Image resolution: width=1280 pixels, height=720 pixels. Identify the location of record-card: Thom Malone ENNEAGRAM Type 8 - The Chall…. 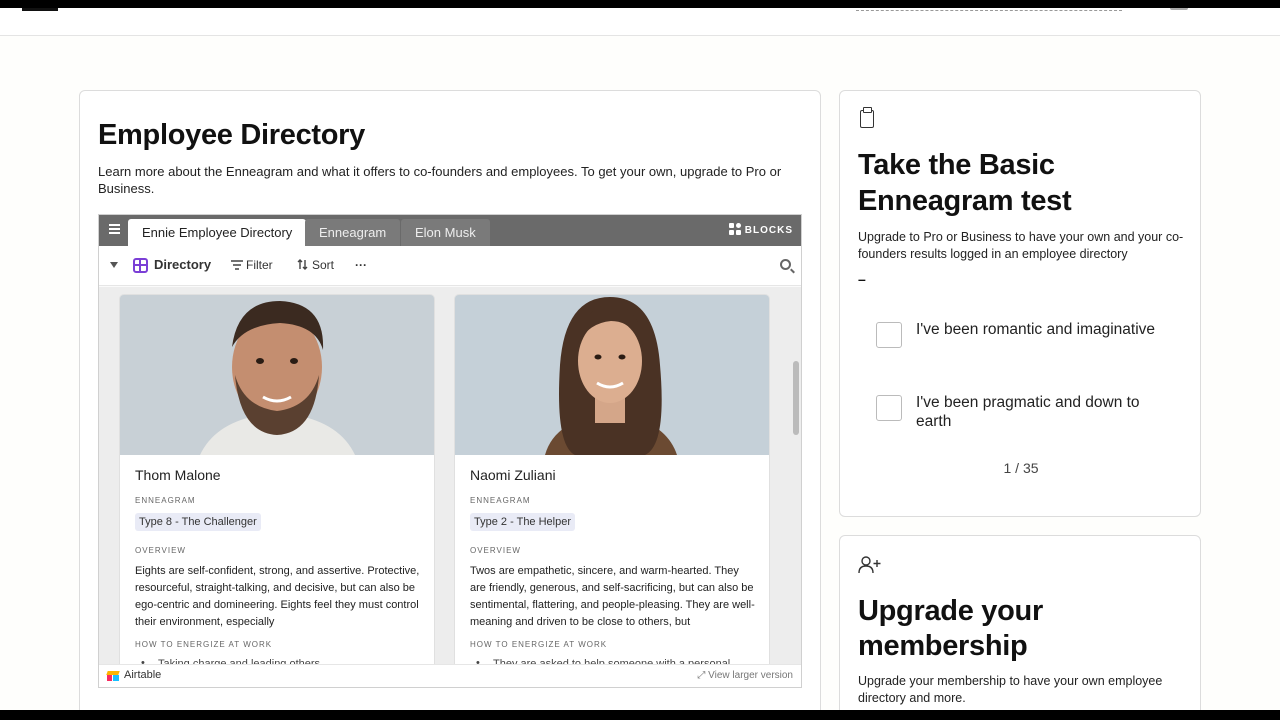
(277, 485).